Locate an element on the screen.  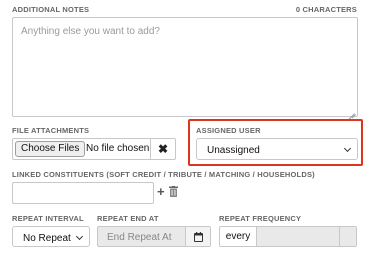
frequency-input is located at coordinates (299, 236).